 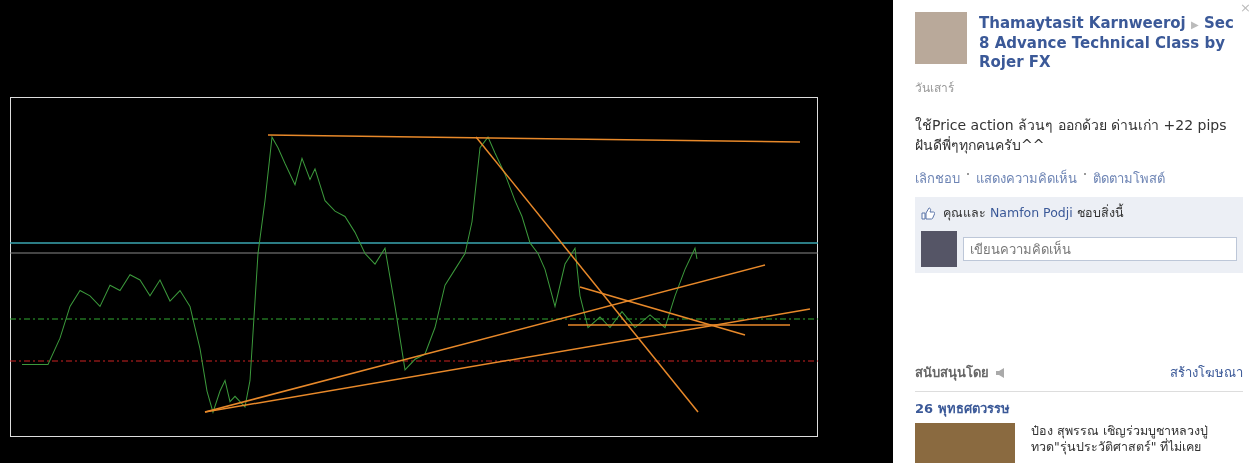 I want to click on user-link: Namfon Podji, so click(x=1031, y=212).